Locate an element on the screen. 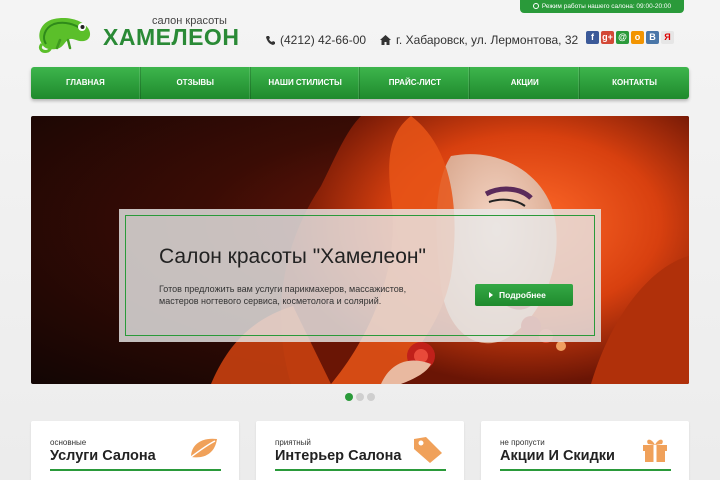 The image size is (720, 480). facebook-icon: f is located at coordinates (592, 37).